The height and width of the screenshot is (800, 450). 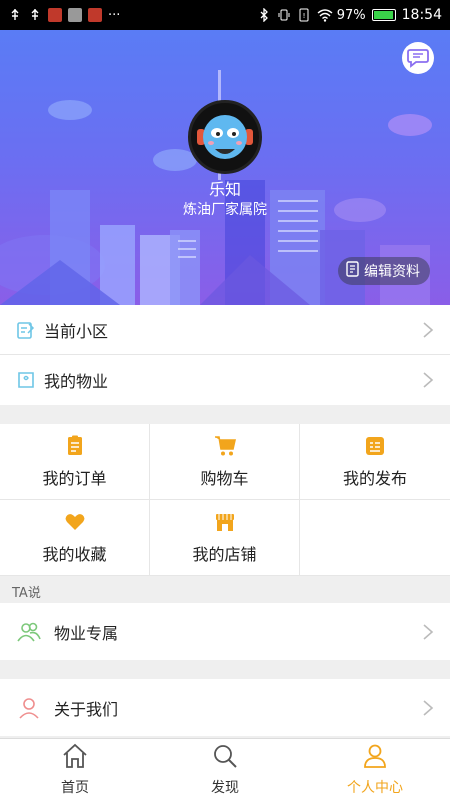 What do you see at coordinates (421, 15) in the screenshot?
I see `clock: 18:54` at bounding box center [421, 15].